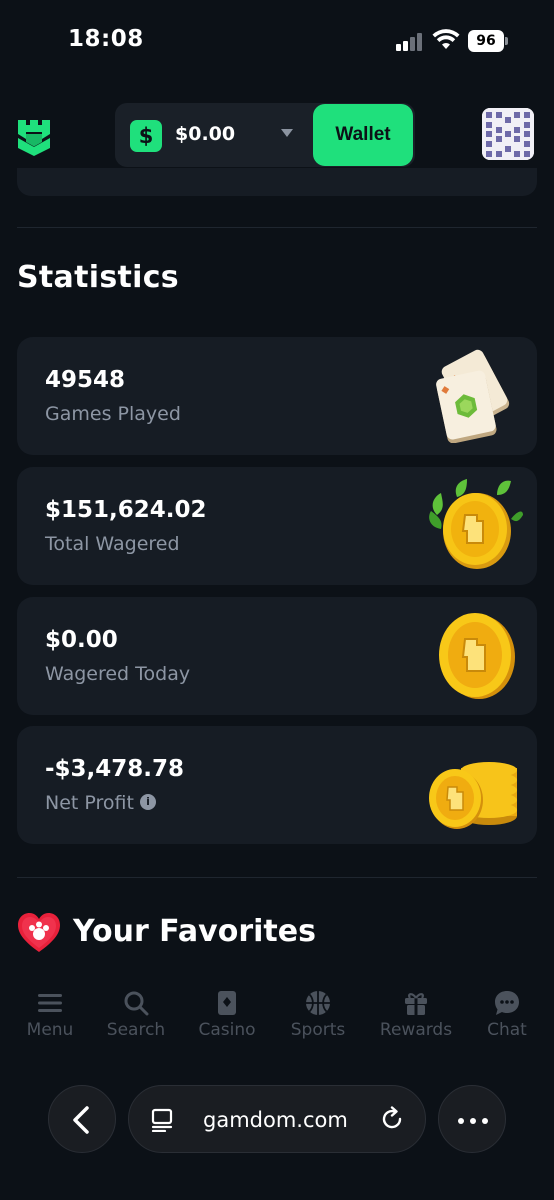 The width and height of the screenshot is (554, 1200). Describe the element at coordinates (163, 1120) in the screenshot. I see `page-menu-icon` at that location.